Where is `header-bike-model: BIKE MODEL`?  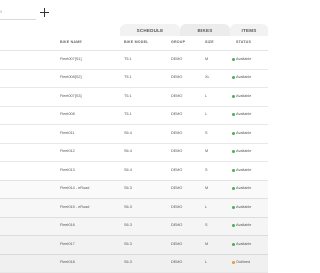
header-bike-model: BIKE MODEL is located at coordinates (136, 42).